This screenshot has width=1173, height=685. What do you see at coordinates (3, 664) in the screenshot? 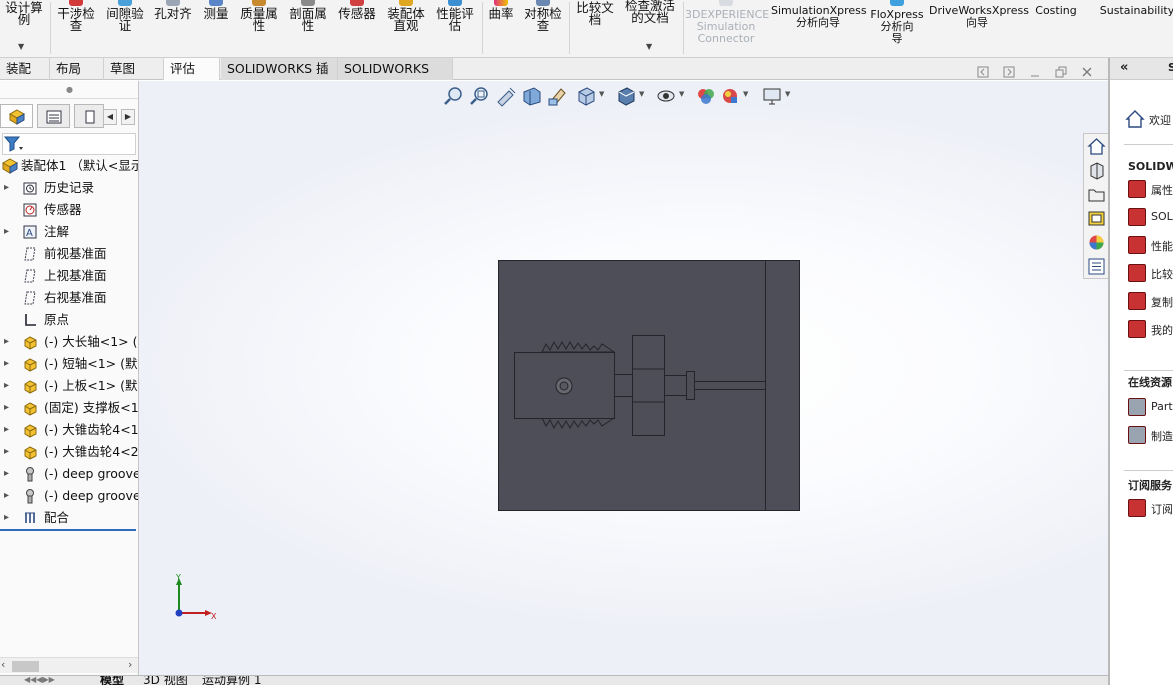
I see `scroll-left-icon: ‹` at bounding box center [3, 664].